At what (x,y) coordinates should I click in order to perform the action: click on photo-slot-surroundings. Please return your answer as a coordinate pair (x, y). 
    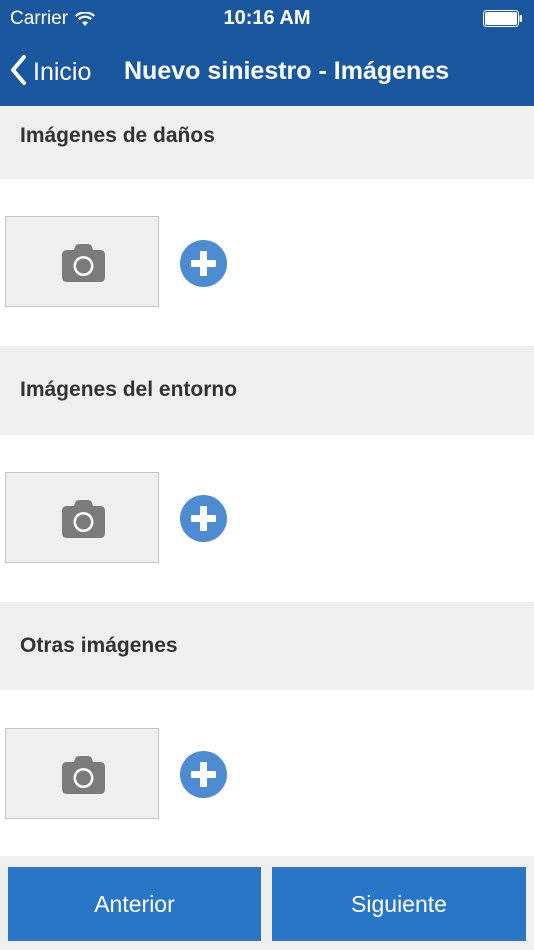
    Looking at the image, I should click on (82, 517).